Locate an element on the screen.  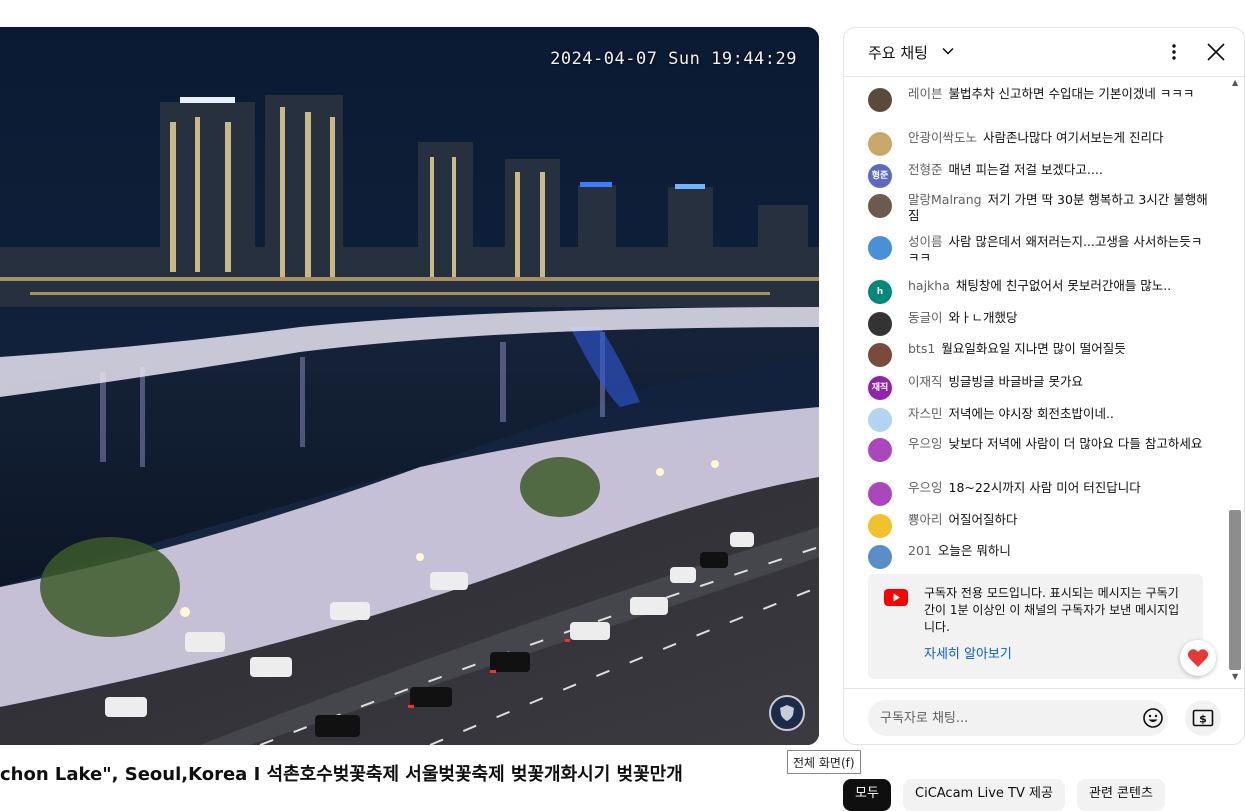
chat-header: 주요 채팅 is located at coordinates (1044, 52).